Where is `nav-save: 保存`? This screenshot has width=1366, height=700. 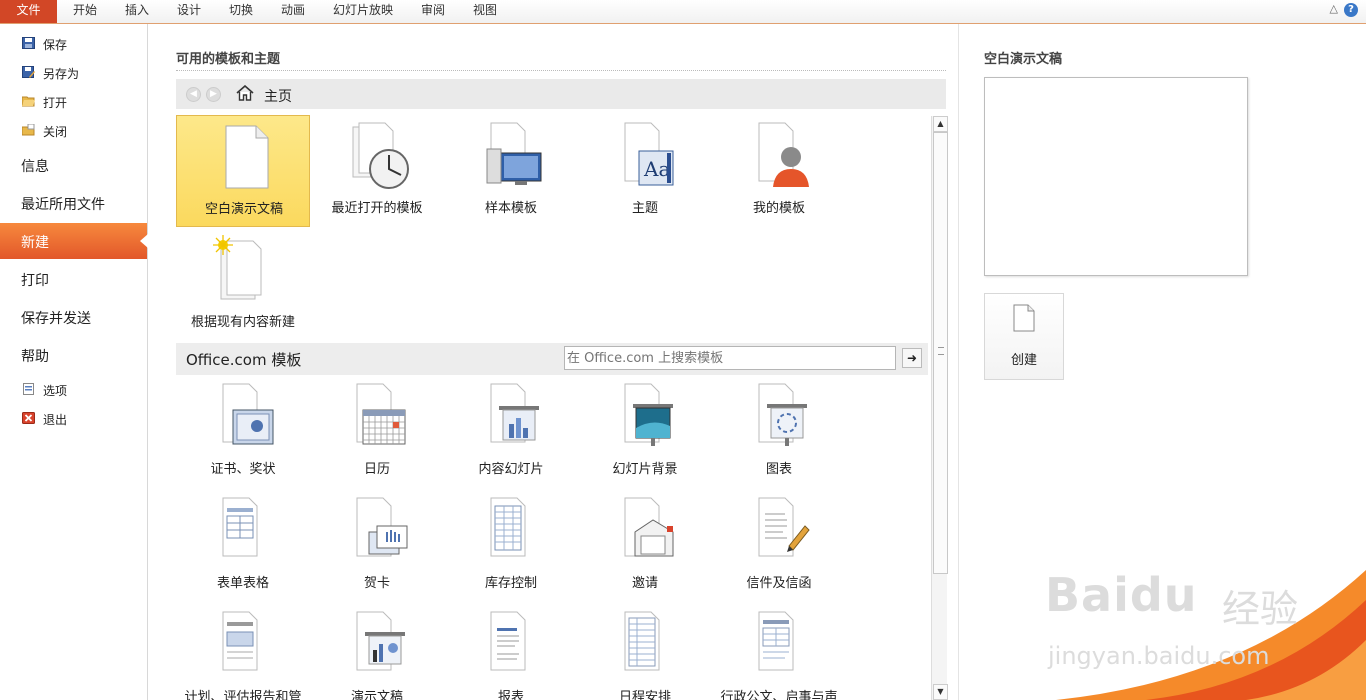
nav-save: 保存 is located at coordinates (73, 44).